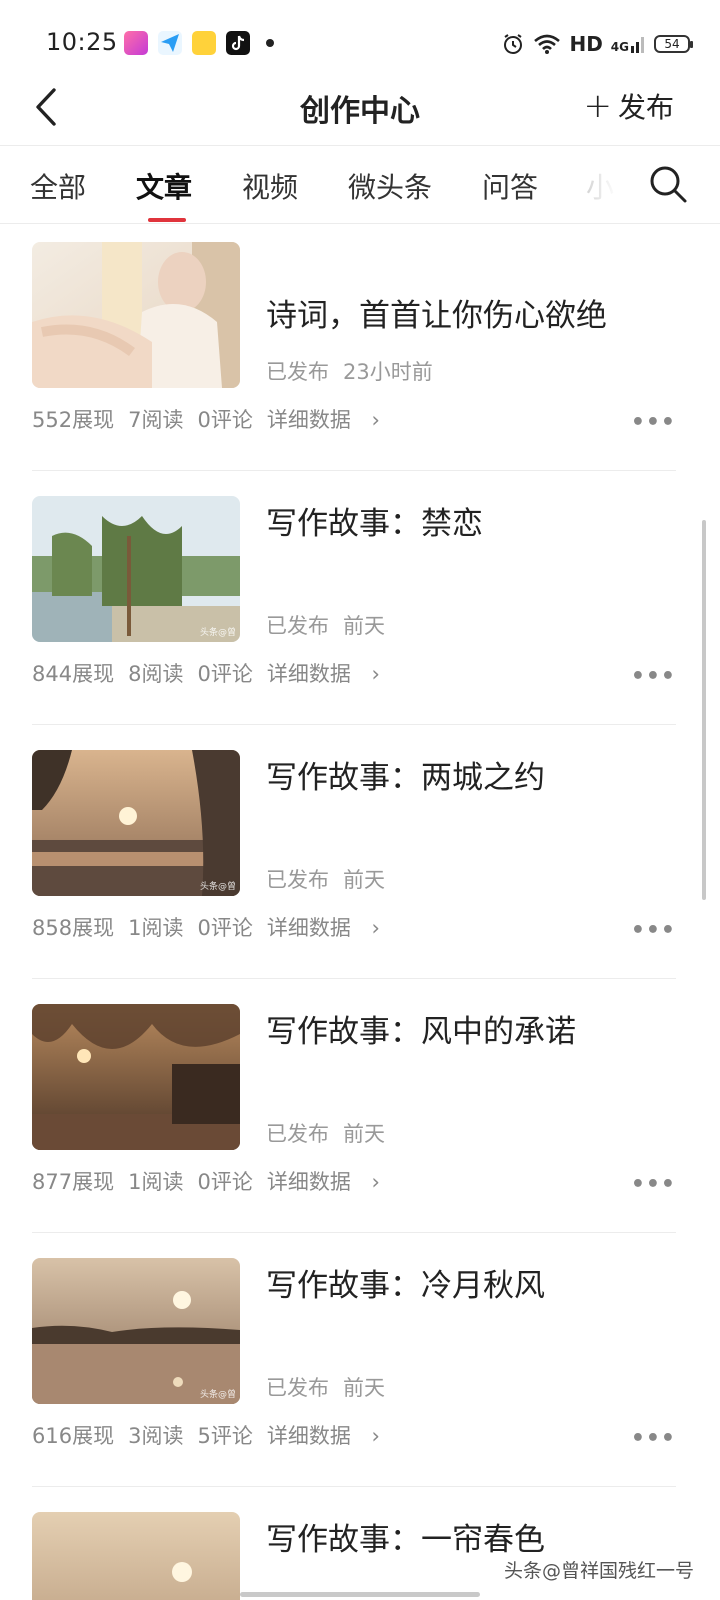 This screenshot has width=720, height=1600. I want to click on home-indicator, so click(360, 1594).